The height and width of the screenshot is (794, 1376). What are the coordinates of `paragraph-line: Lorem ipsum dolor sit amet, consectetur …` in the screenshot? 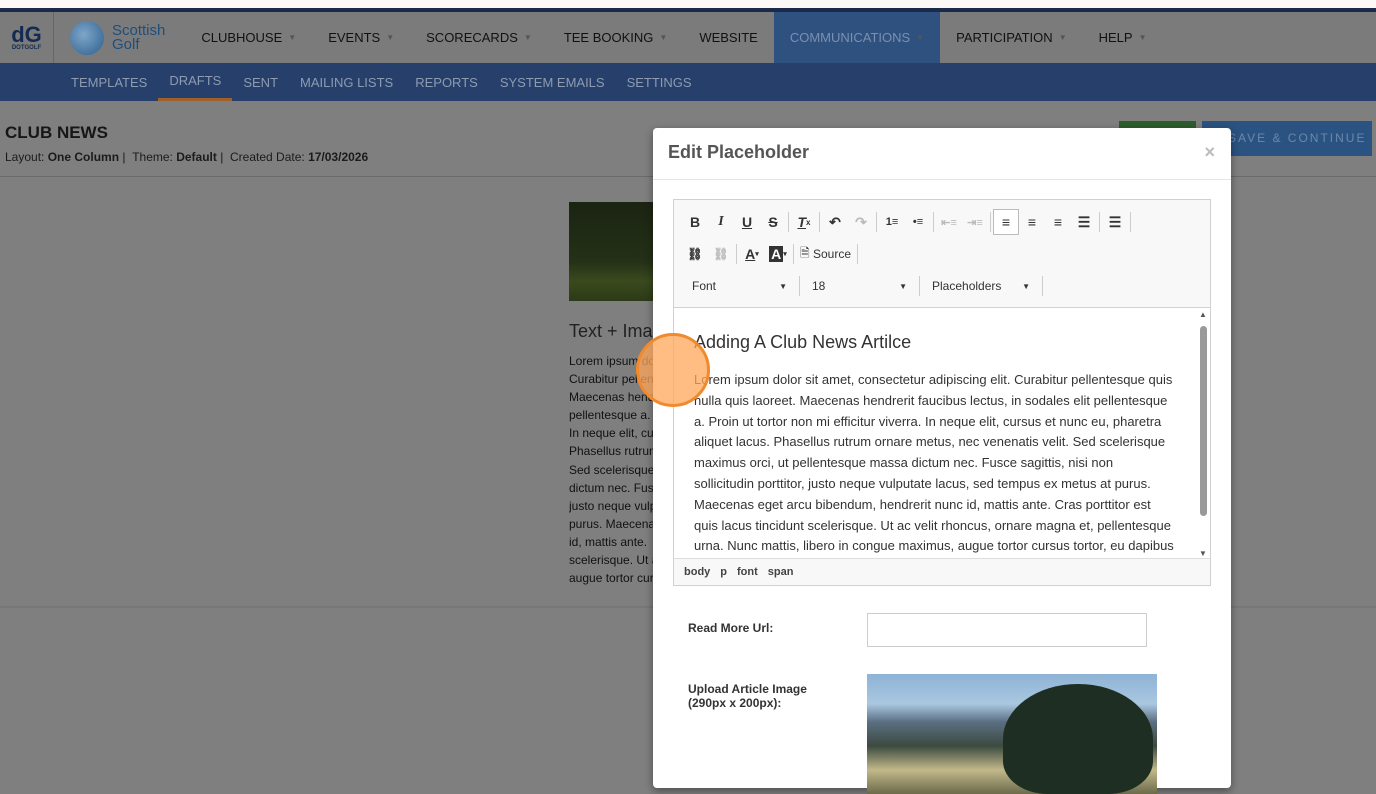 It's located at (933, 379).